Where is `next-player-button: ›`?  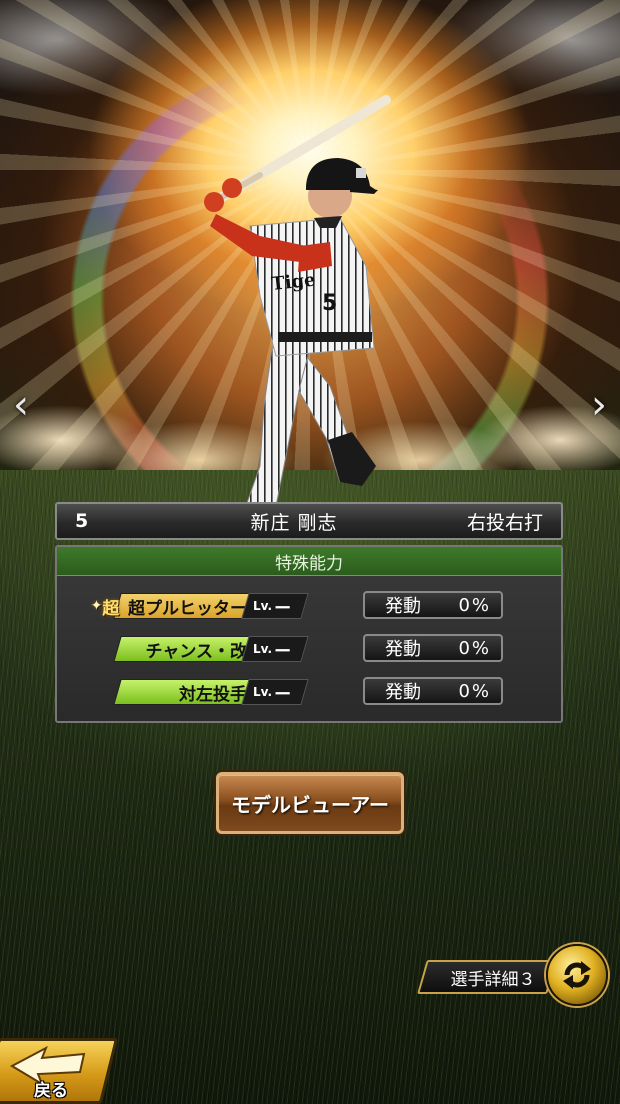
next-player-button: › is located at coordinates (599, 405).